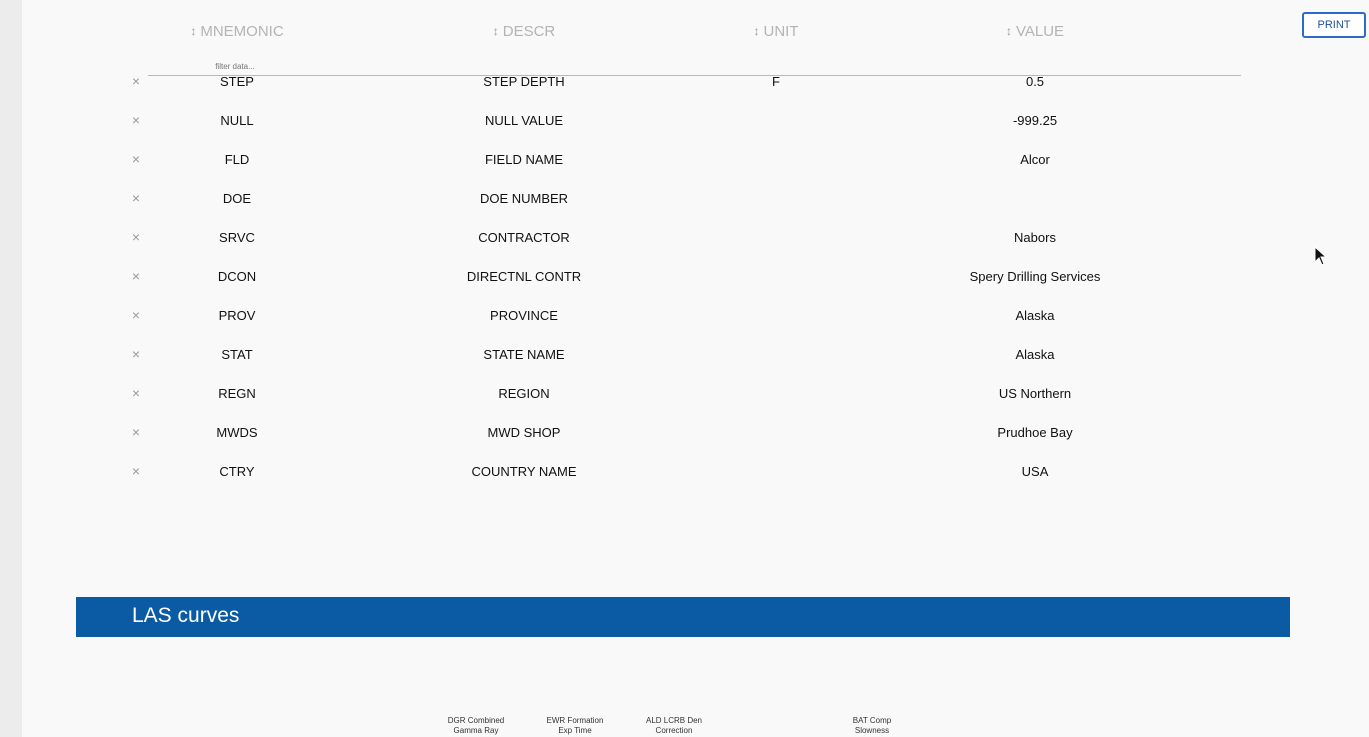 Image resolution: width=1369 pixels, height=737 pixels. Describe the element at coordinates (1035, 432) in the screenshot. I see `cell-value: Prudhoe Bay` at that location.